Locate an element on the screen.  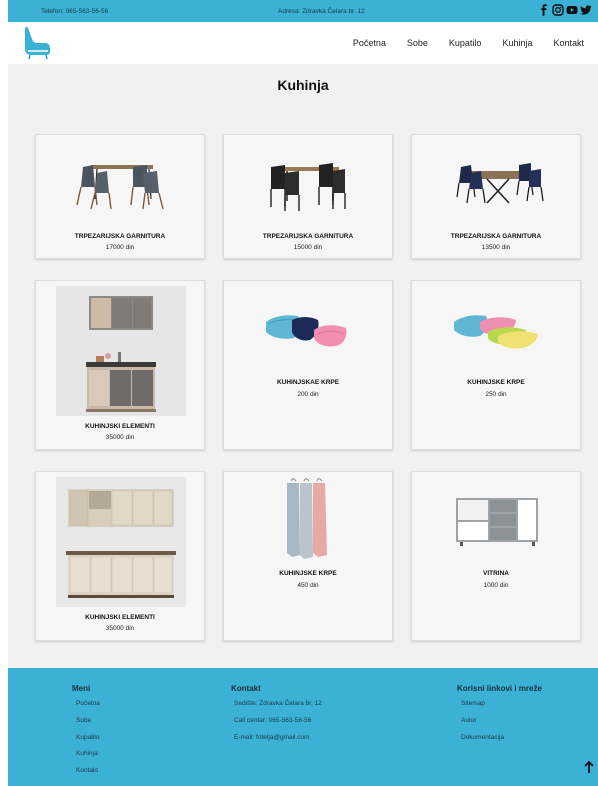
product-card: TRPEZARIJSKA GARNITURA 15000 din is located at coordinates (308, 196).